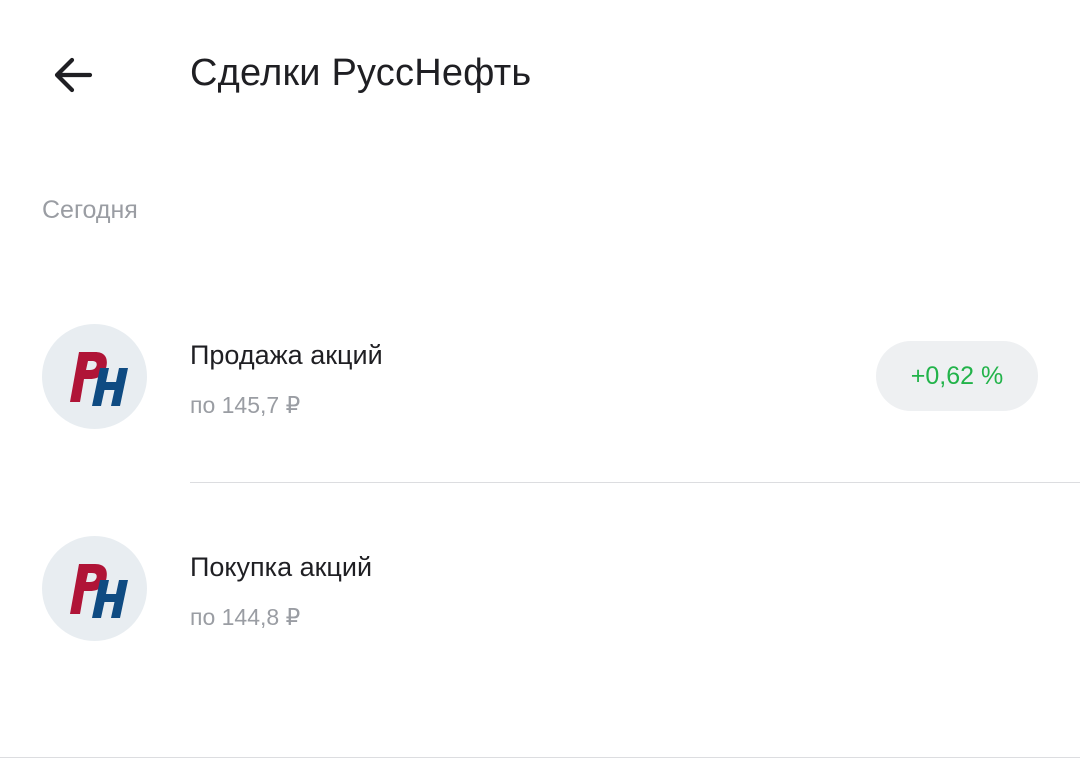 This screenshot has height=773, width=1080. Describe the element at coordinates (281, 567) in the screenshot. I see `deal-title: Покупка акций` at that location.